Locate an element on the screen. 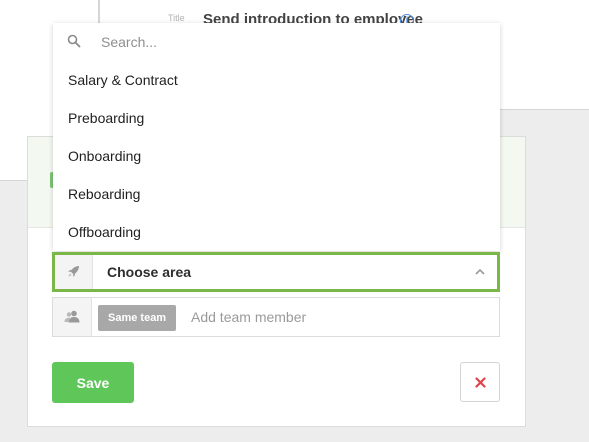 The width and height of the screenshot is (589, 442). close-icon is located at coordinates (480, 382).